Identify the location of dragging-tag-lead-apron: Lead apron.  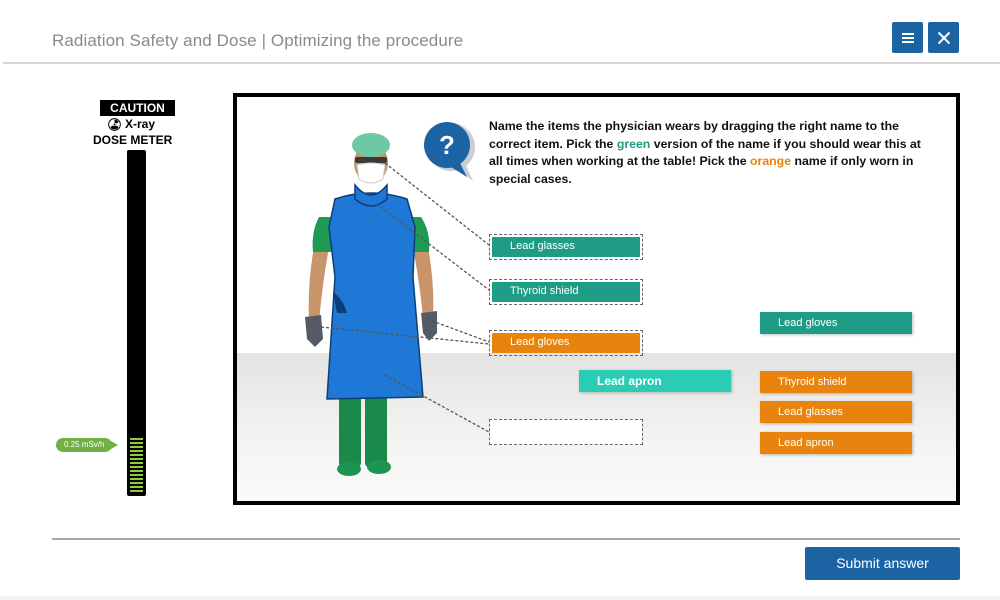
(655, 381).